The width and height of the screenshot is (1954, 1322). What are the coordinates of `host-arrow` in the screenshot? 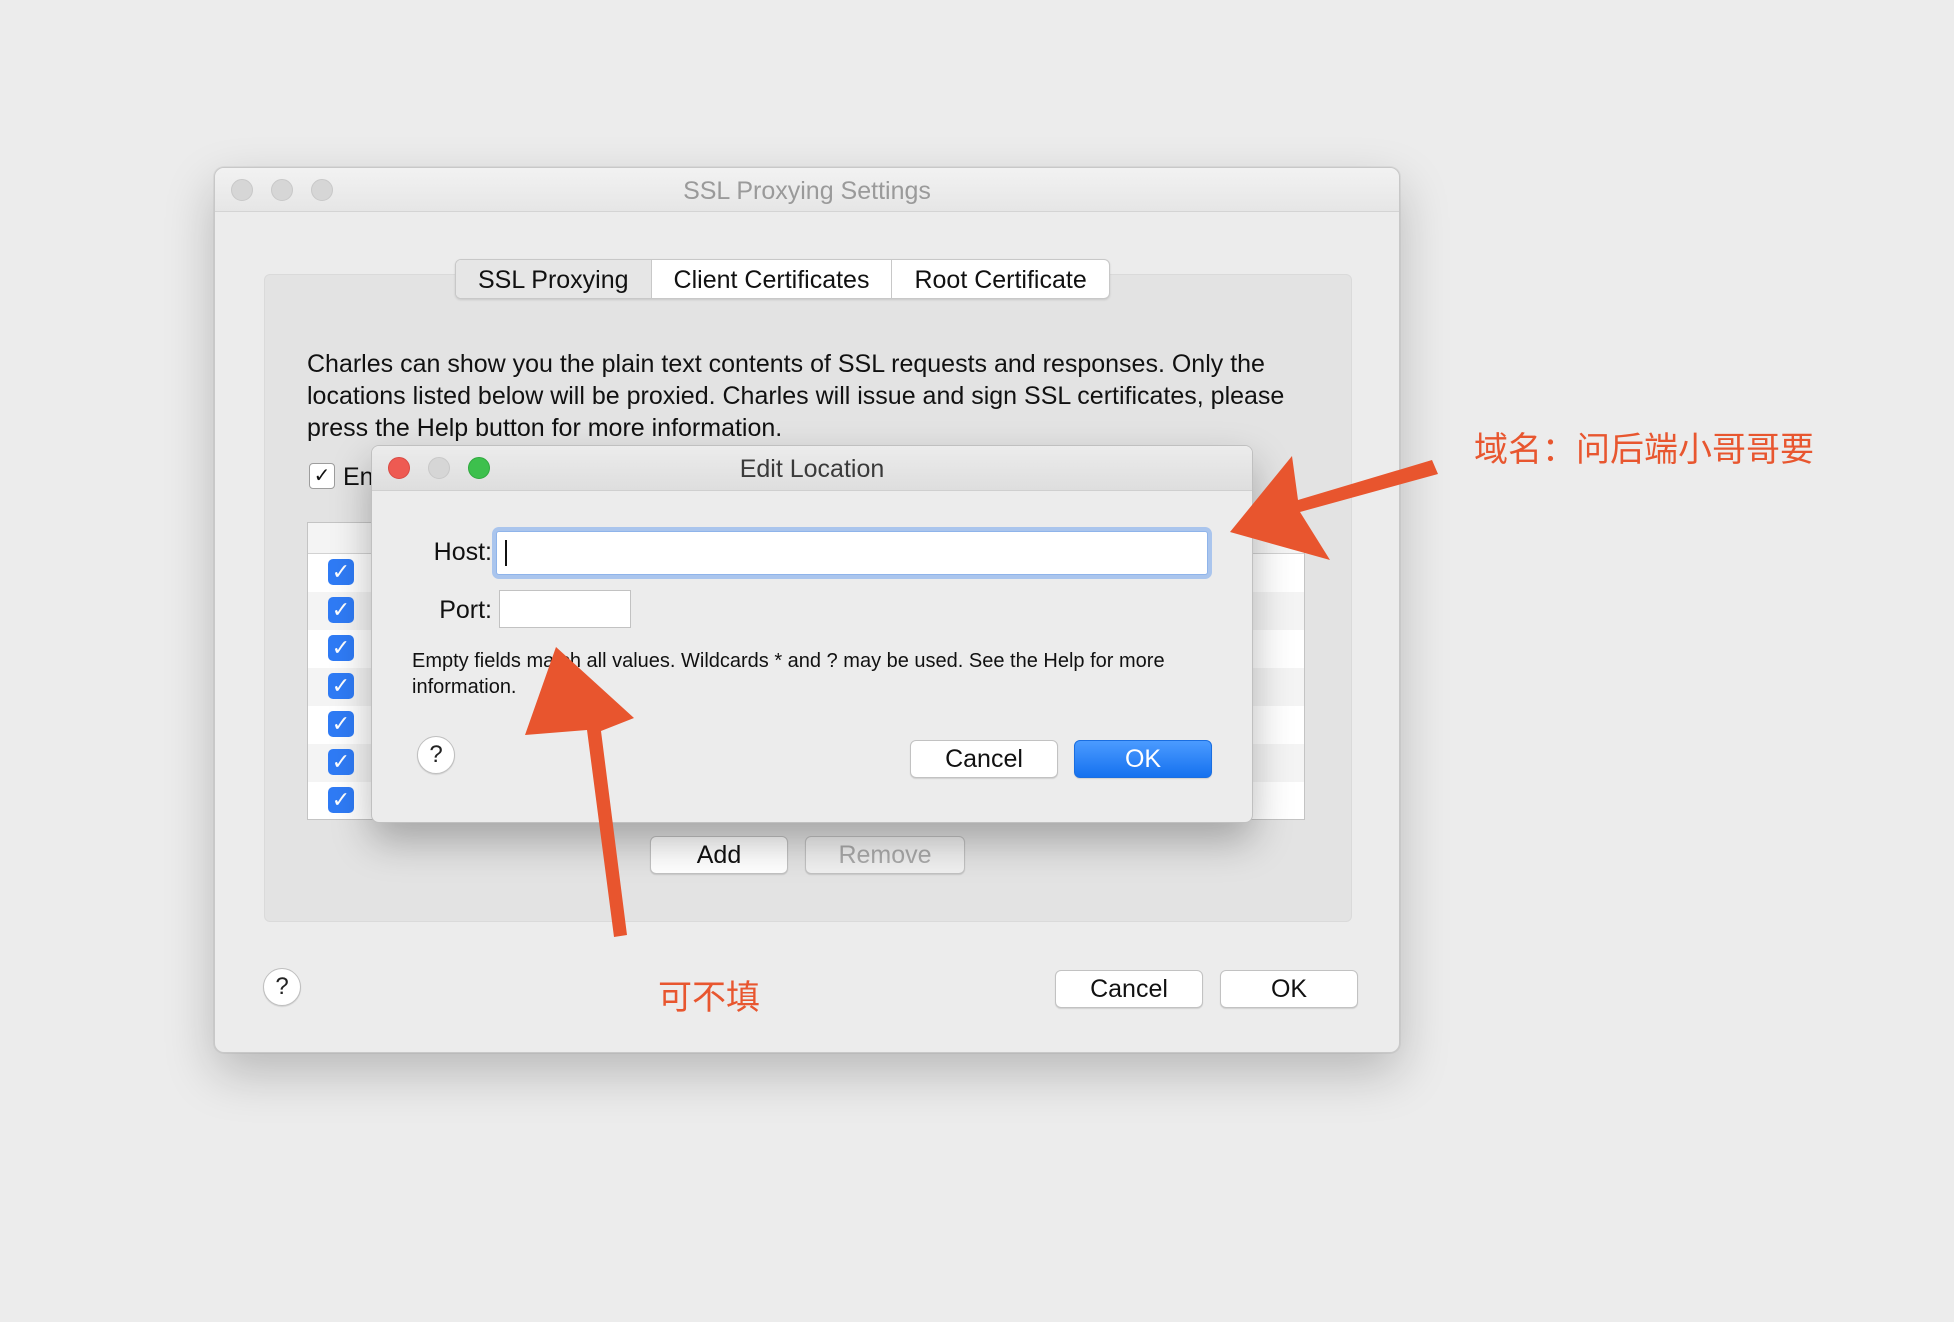 It's located at (1334, 508).